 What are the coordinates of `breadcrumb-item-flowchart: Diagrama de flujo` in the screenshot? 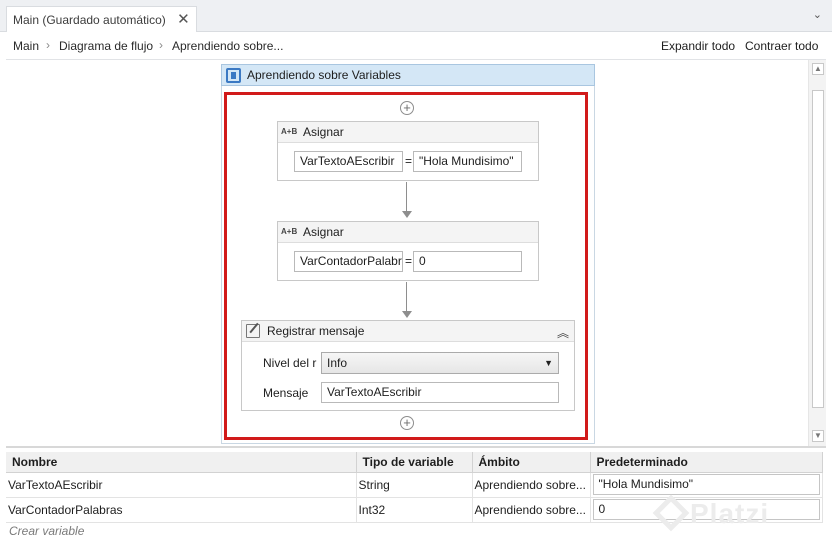 It's located at (106, 46).